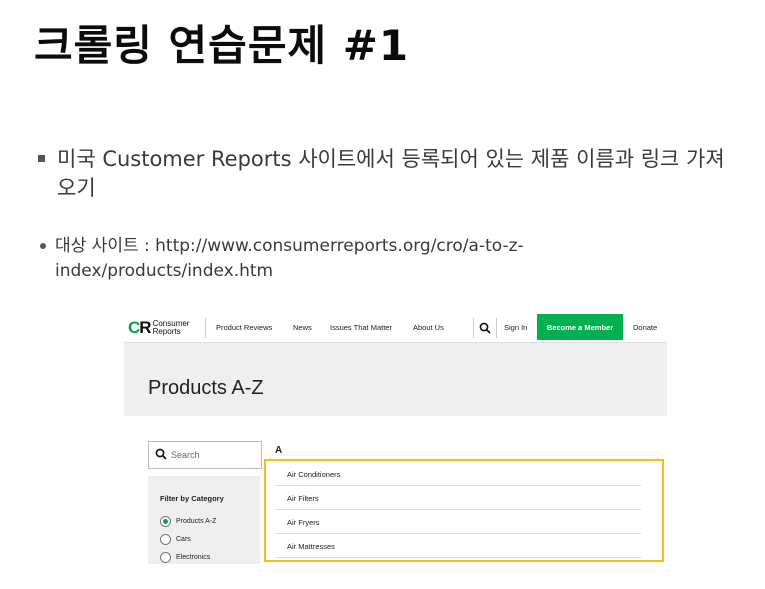 The width and height of the screenshot is (765, 589). What do you see at coordinates (183, 539) in the screenshot?
I see `filter-option-label: Cars` at bounding box center [183, 539].